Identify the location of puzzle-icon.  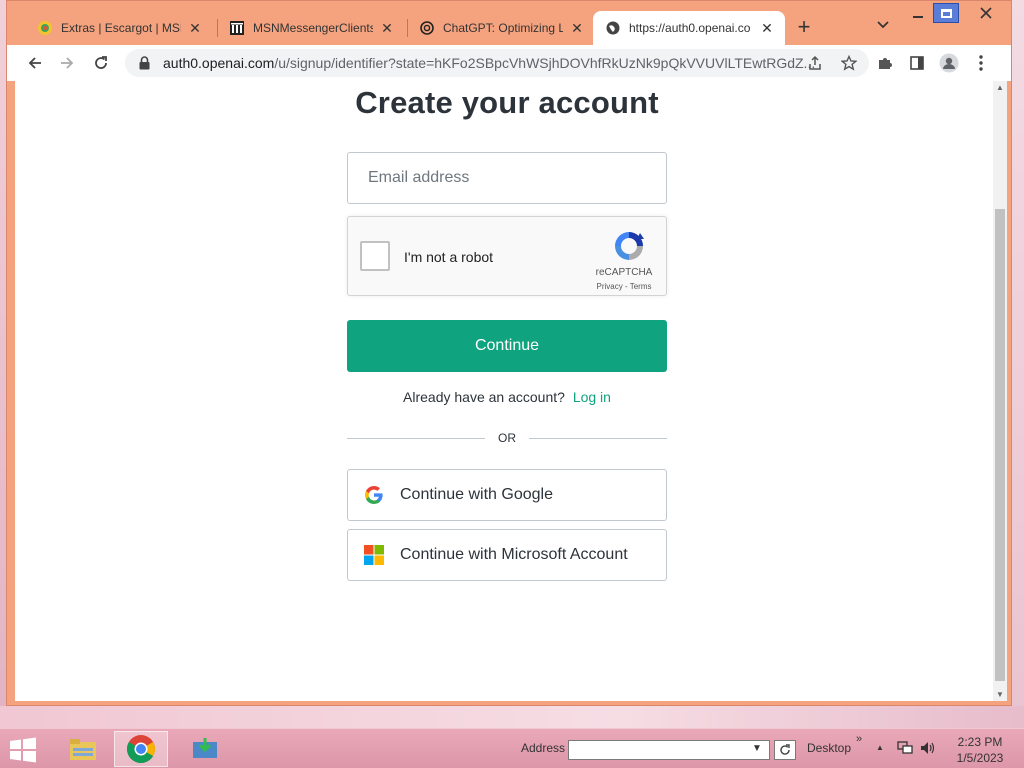
(885, 63).